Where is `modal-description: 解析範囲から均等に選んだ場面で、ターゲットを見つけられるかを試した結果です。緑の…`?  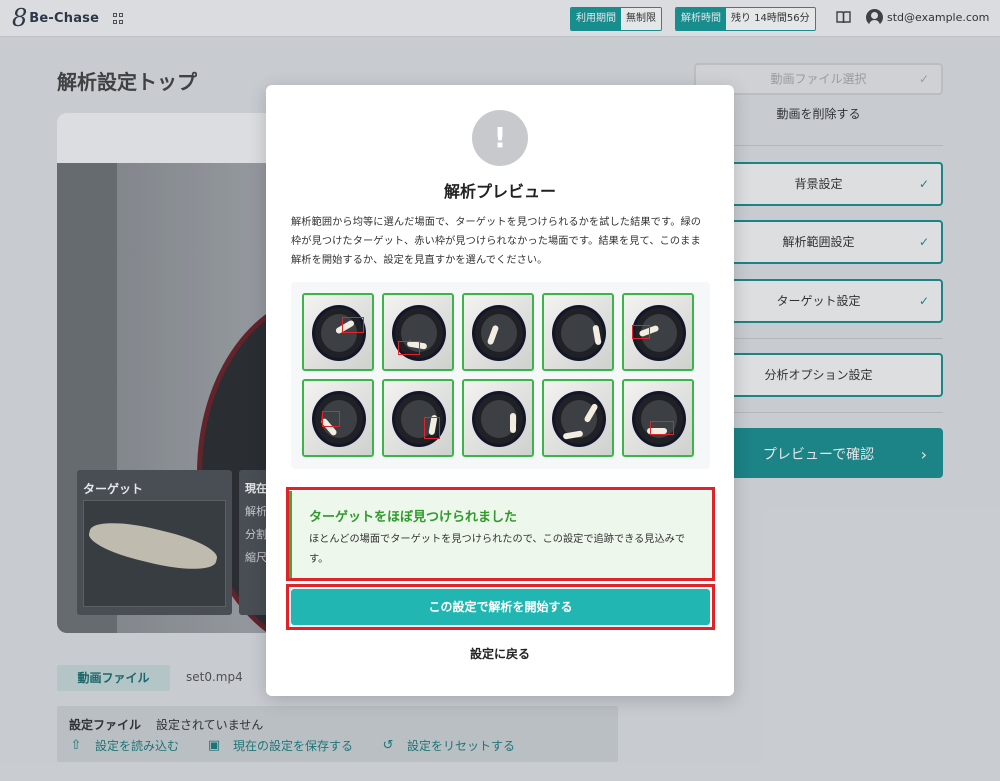
modal-description: 解析範囲から均等に選んだ場面で、ターゲットを見つけられるかを試した結果です。緑の… is located at coordinates (496, 241).